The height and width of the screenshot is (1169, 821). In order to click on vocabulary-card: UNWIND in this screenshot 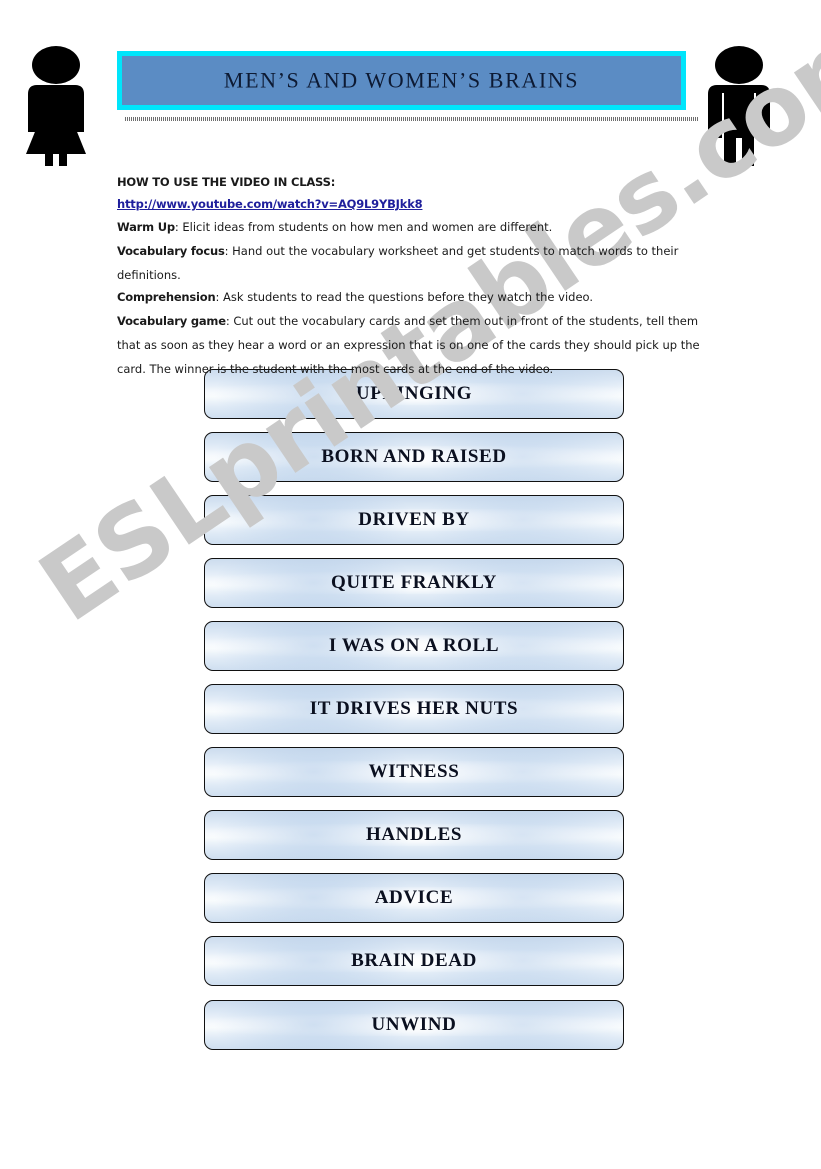, I will do `click(414, 1025)`.